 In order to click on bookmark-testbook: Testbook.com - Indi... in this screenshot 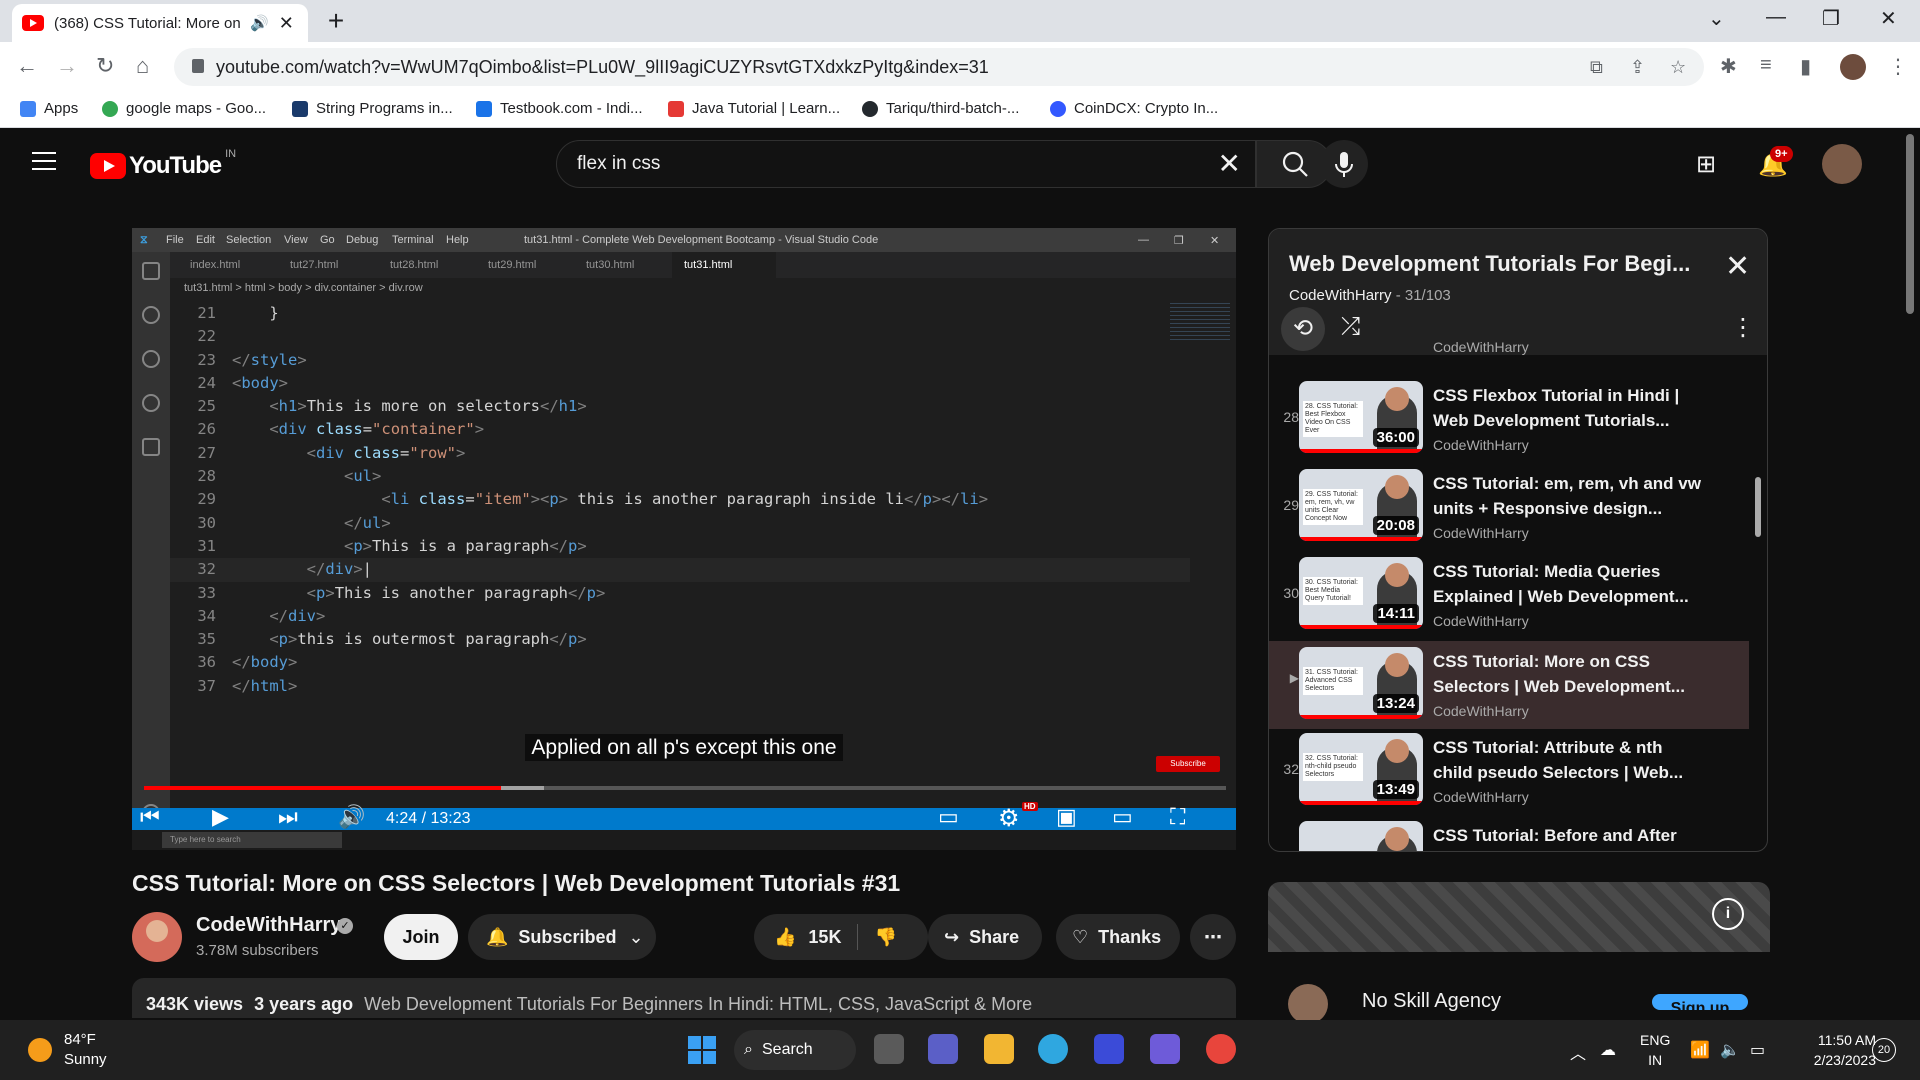, I will do `click(559, 108)`.